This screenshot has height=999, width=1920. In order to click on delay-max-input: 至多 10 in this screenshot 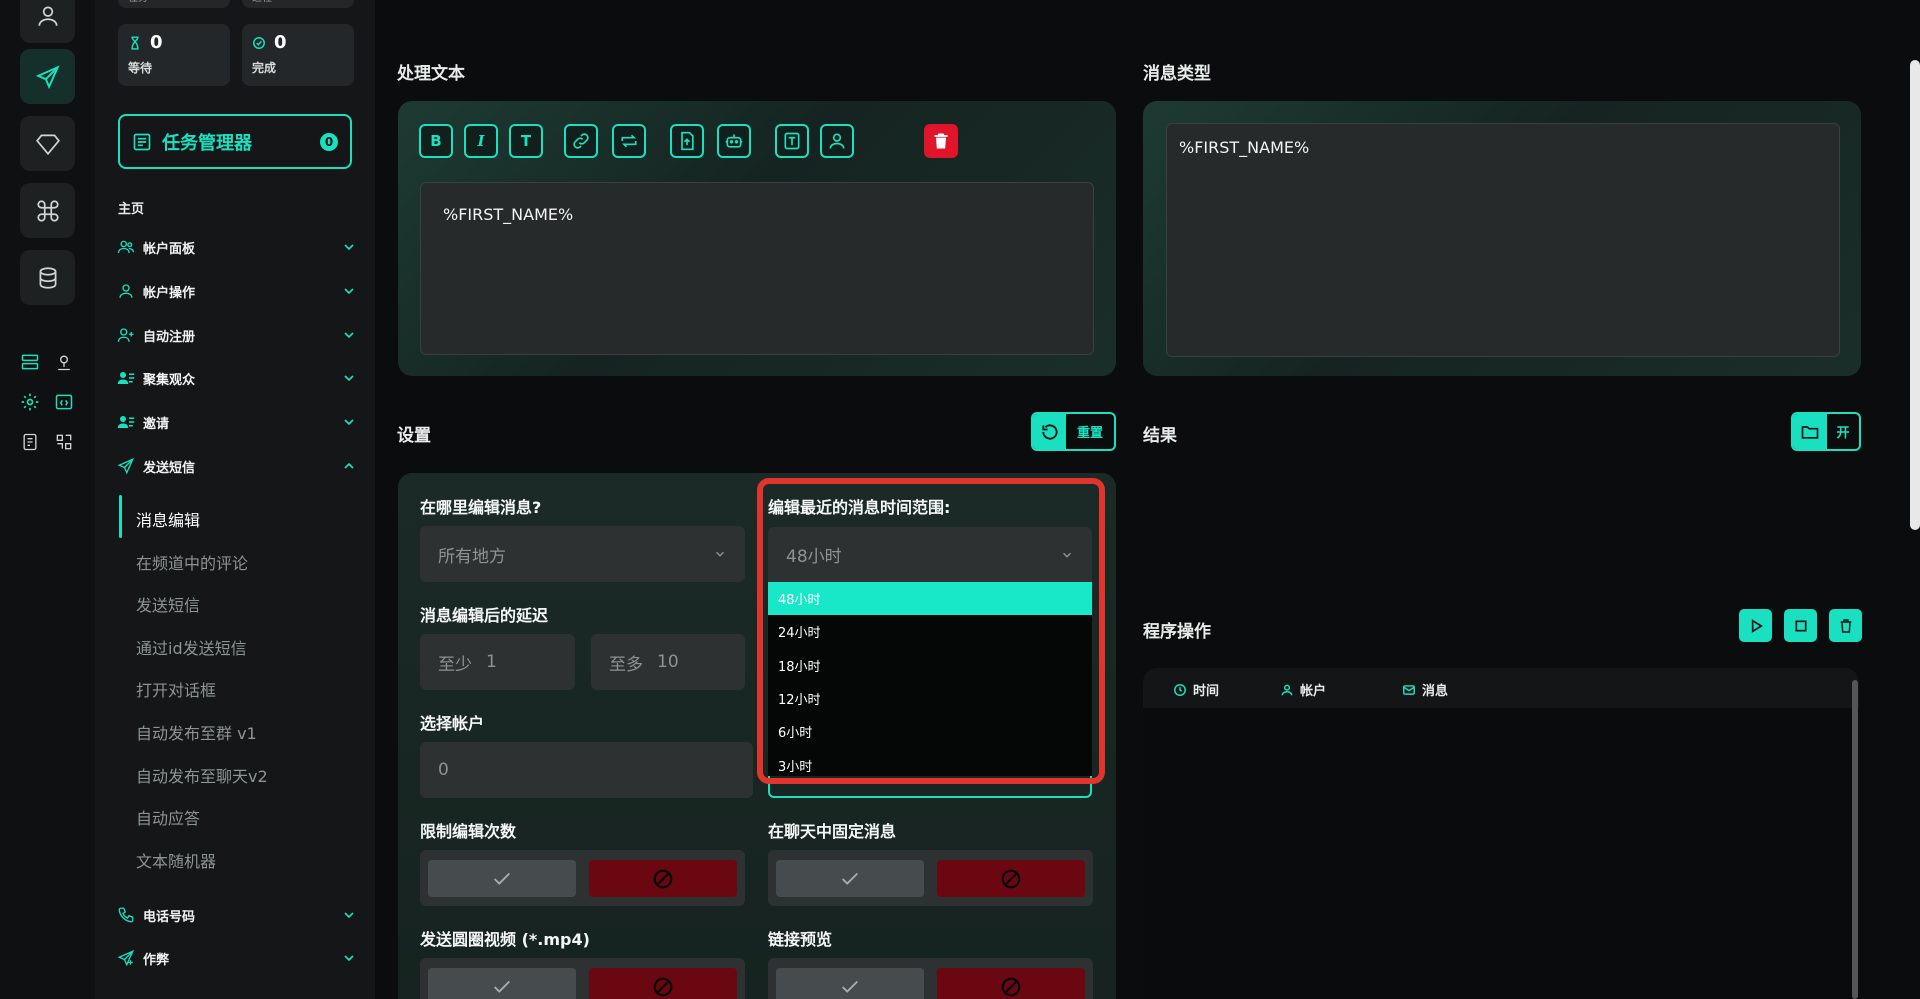, I will do `click(668, 662)`.